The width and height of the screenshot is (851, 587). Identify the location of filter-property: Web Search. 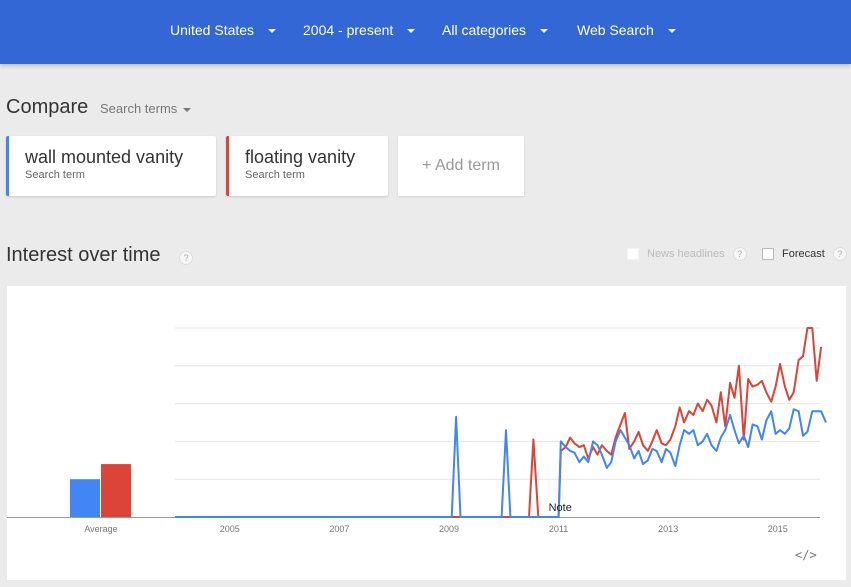
(626, 30).